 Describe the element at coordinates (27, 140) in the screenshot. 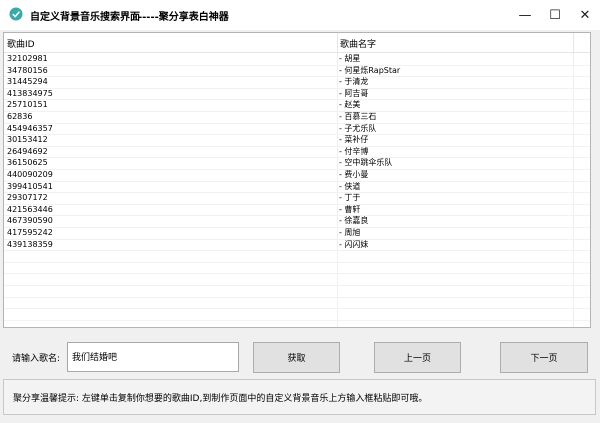

I see `song-id-cell: 30153412` at that location.